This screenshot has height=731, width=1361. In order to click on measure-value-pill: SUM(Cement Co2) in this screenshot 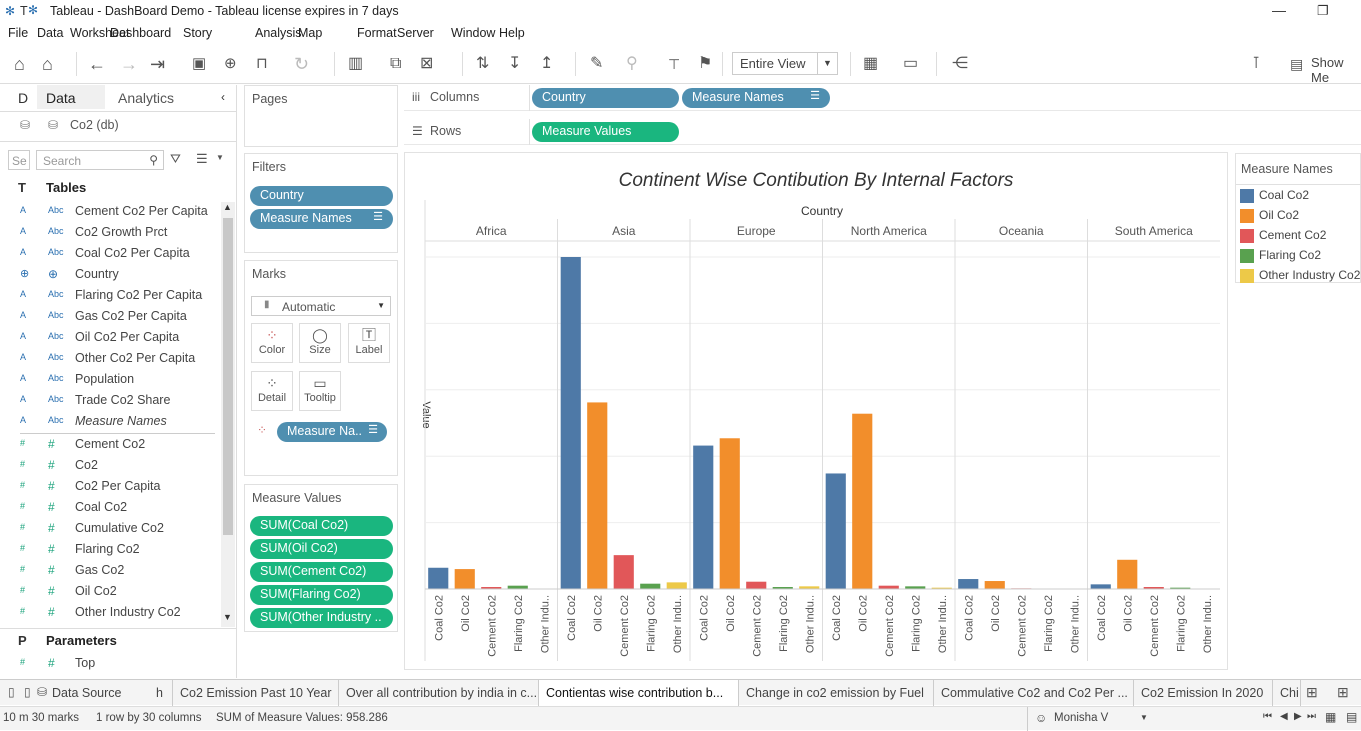, I will do `click(321, 572)`.